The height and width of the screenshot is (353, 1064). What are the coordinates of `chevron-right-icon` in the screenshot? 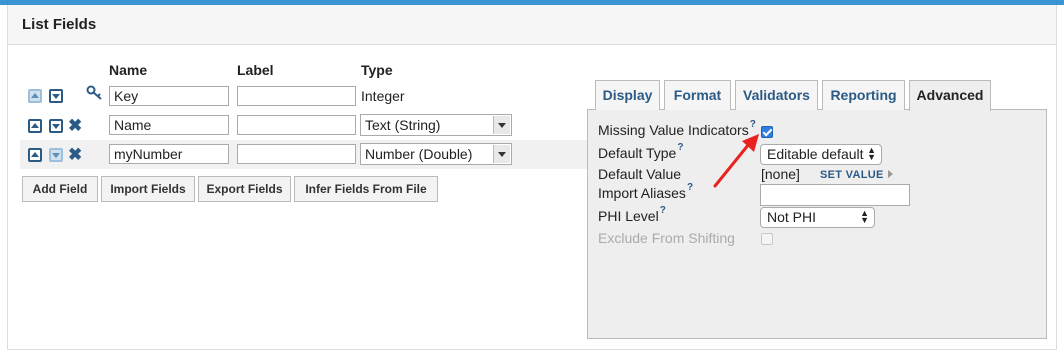 It's located at (890, 174).